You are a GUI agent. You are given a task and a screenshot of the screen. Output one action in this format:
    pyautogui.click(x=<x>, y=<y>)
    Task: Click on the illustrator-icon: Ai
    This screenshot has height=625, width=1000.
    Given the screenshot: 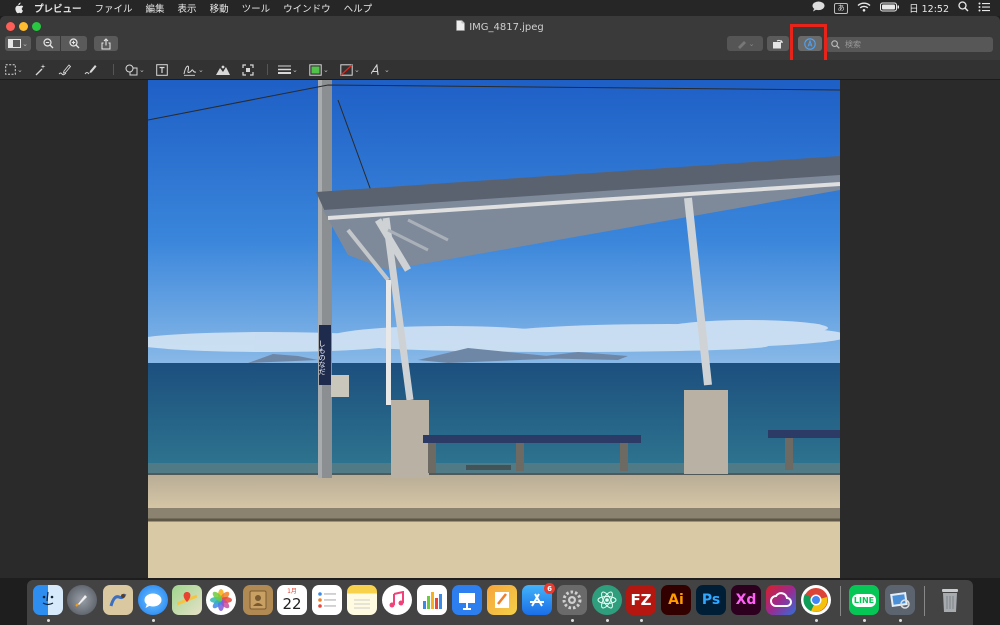 What is the action you would take?
    pyautogui.click(x=676, y=600)
    